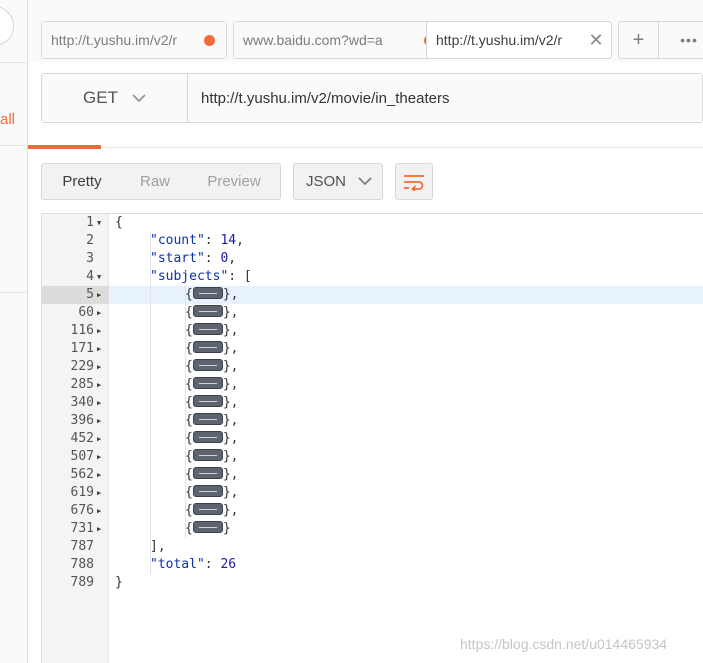 Image resolution: width=703 pixels, height=663 pixels. What do you see at coordinates (90, 222) in the screenshot?
I see `line-number: 1` at bounding box center [90, 222].